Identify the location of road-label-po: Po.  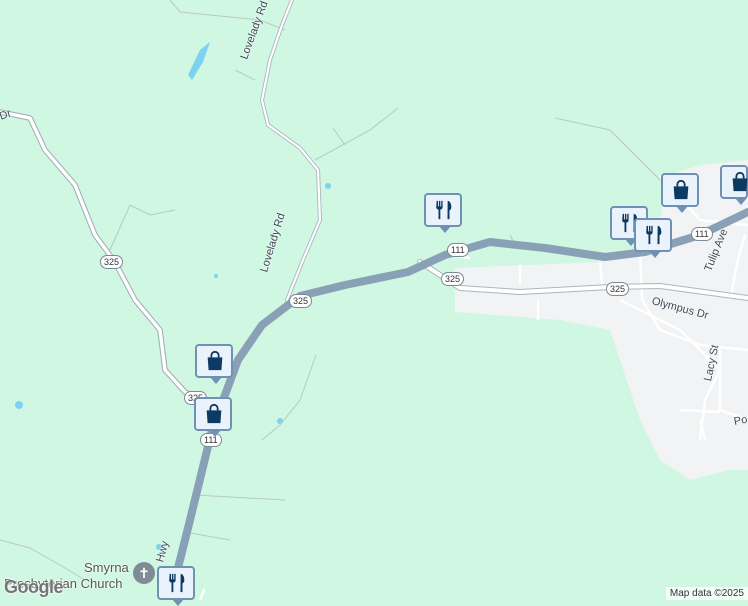
(740, 420).